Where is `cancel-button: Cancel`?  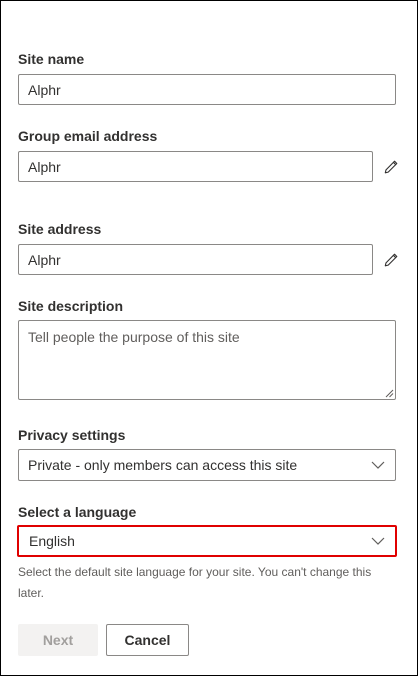
cancel-button: Cancel is located at coordinates (147, 640).